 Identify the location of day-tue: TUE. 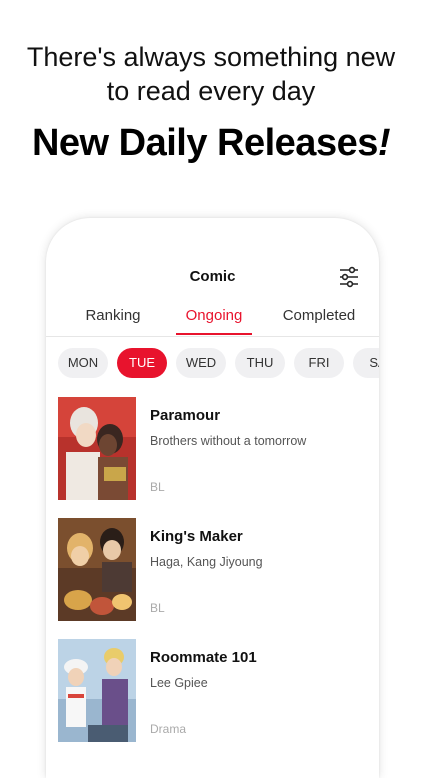
(142, 363).